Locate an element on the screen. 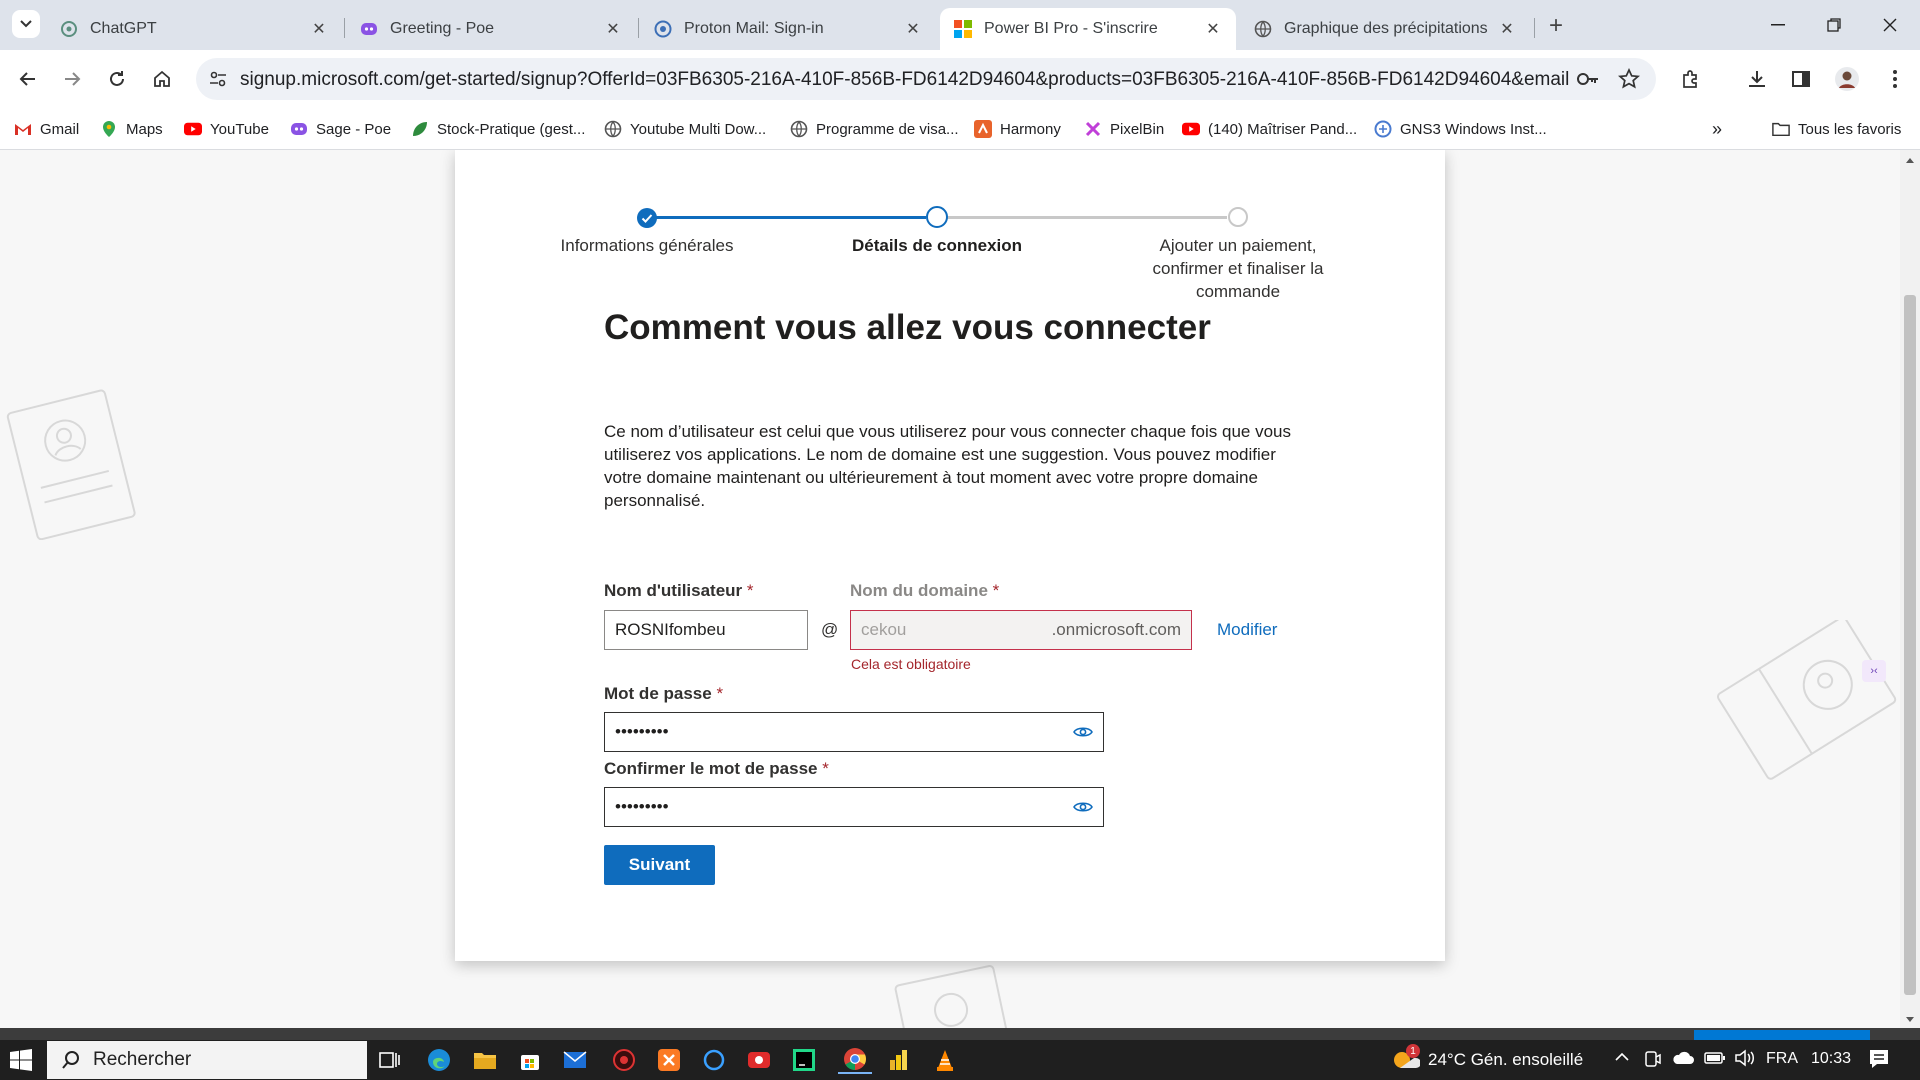  extensions-button is located at coordinates (1691, 79).